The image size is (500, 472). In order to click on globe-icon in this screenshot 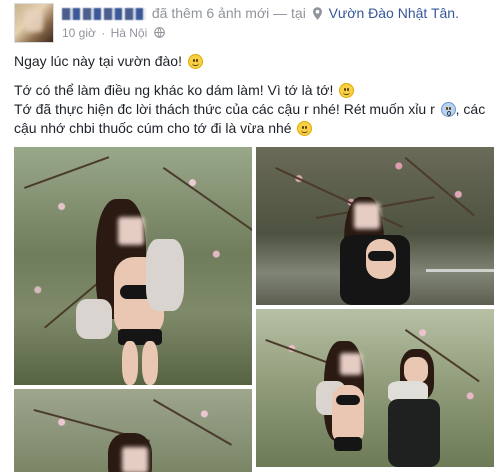, I will do `click(159, 32)`.